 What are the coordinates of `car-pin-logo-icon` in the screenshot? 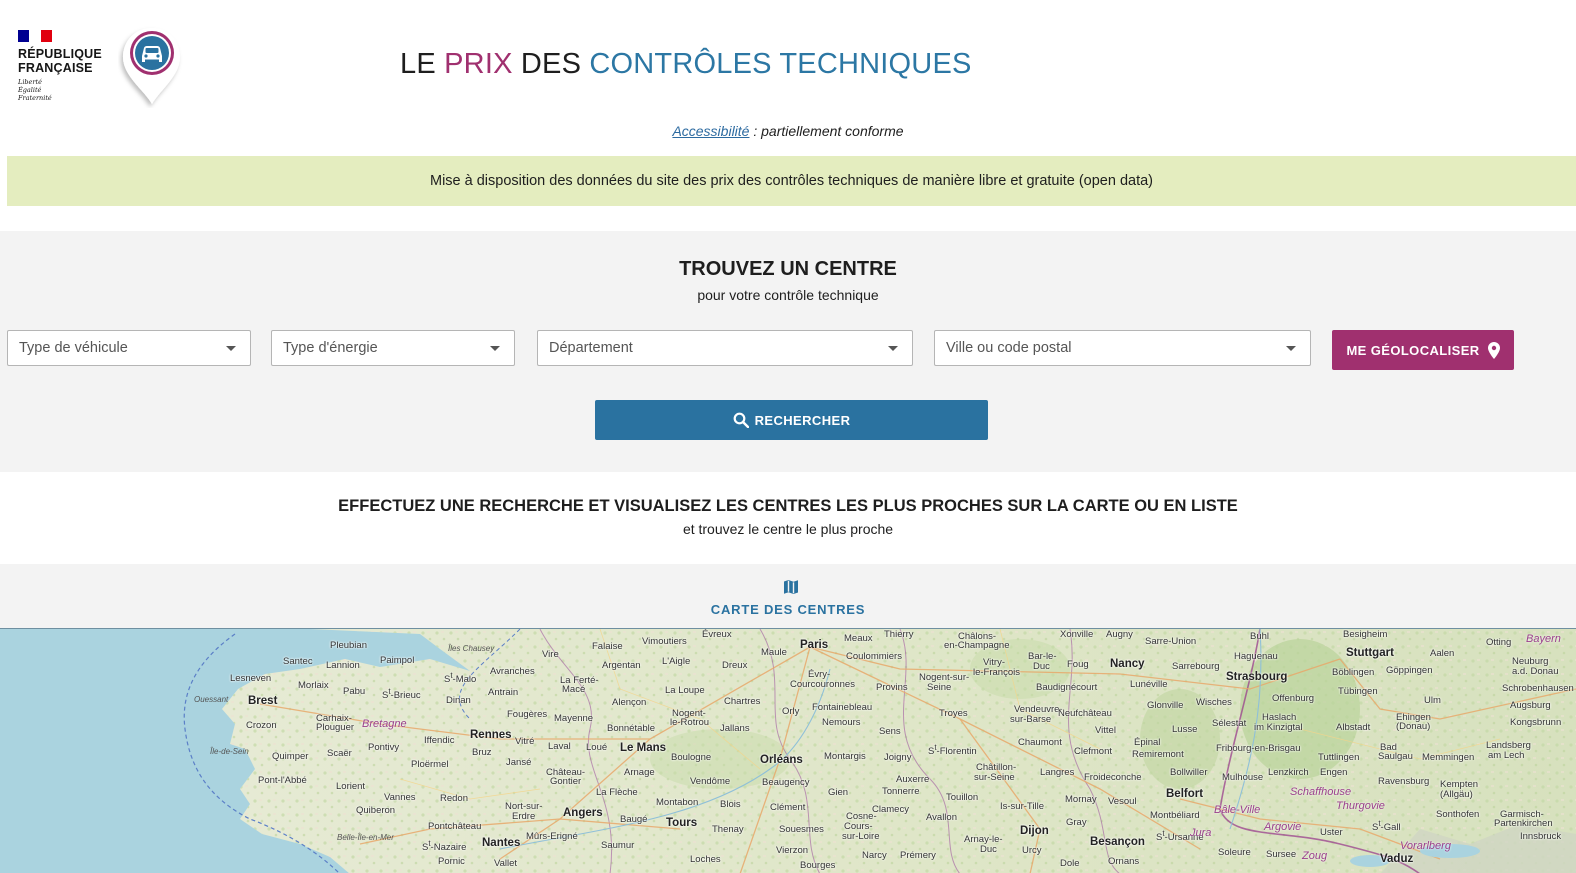 It's located at (151, 66).